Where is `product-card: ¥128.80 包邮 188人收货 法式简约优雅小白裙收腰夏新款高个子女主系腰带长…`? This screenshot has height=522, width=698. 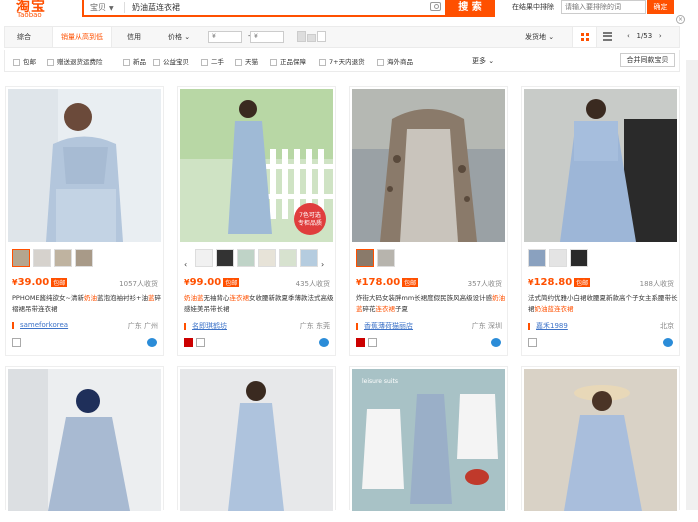 product-card: ¥128.80 包邮 188人收货 法式简约优雅小白裙收腰夏新款高个子女主系腰带长… is located at coordinates (600, 221).